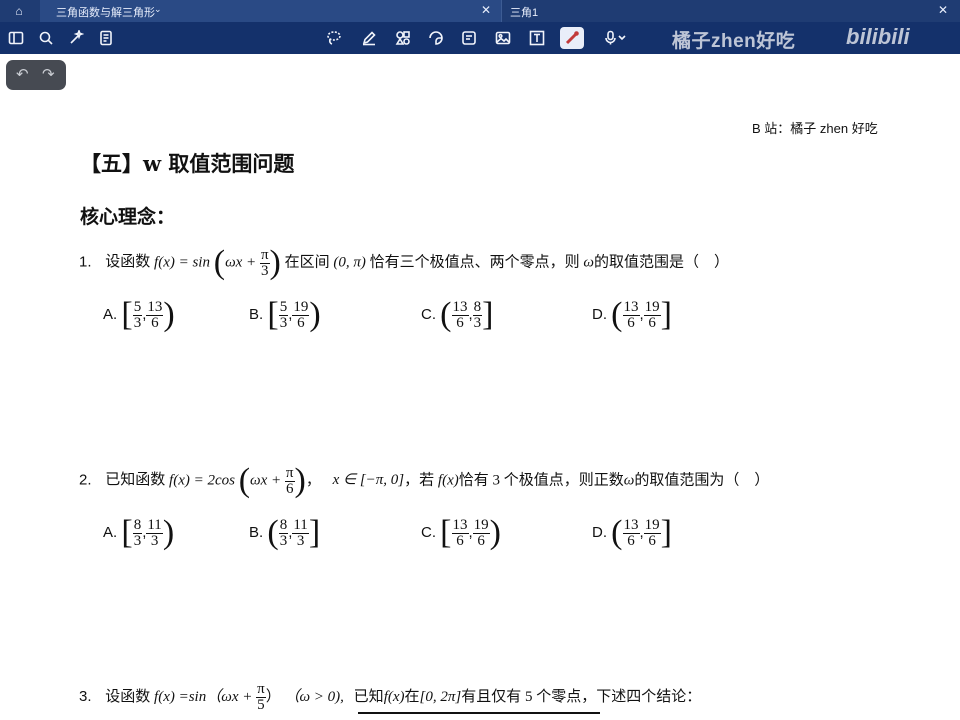 The height and width of the screenshot is (720, 960). Describe the element at coordinates (731, 11) in the screenshot. I see `tab-other: 三角1 ✕` at that location.